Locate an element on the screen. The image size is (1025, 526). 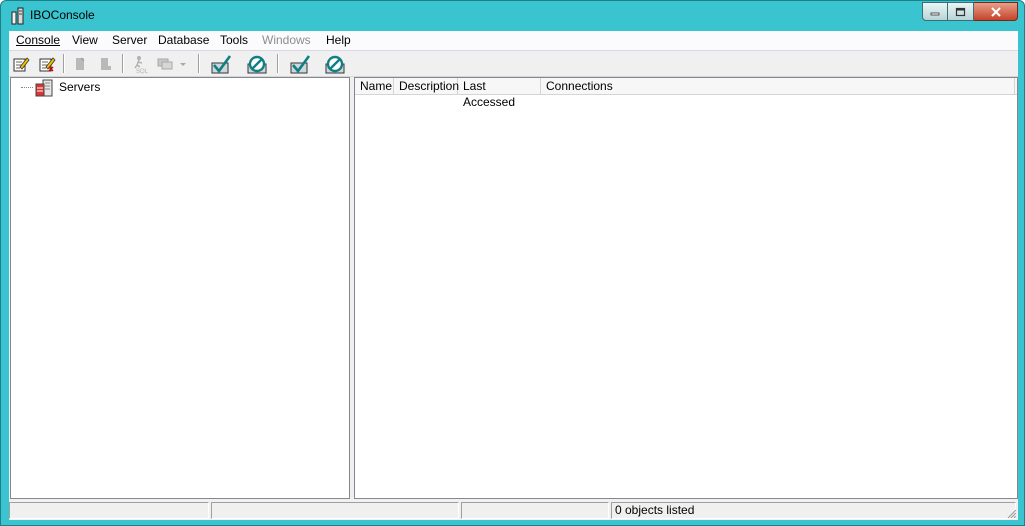
status-bar: 0 objects listed is located at coordinates (513, 510).